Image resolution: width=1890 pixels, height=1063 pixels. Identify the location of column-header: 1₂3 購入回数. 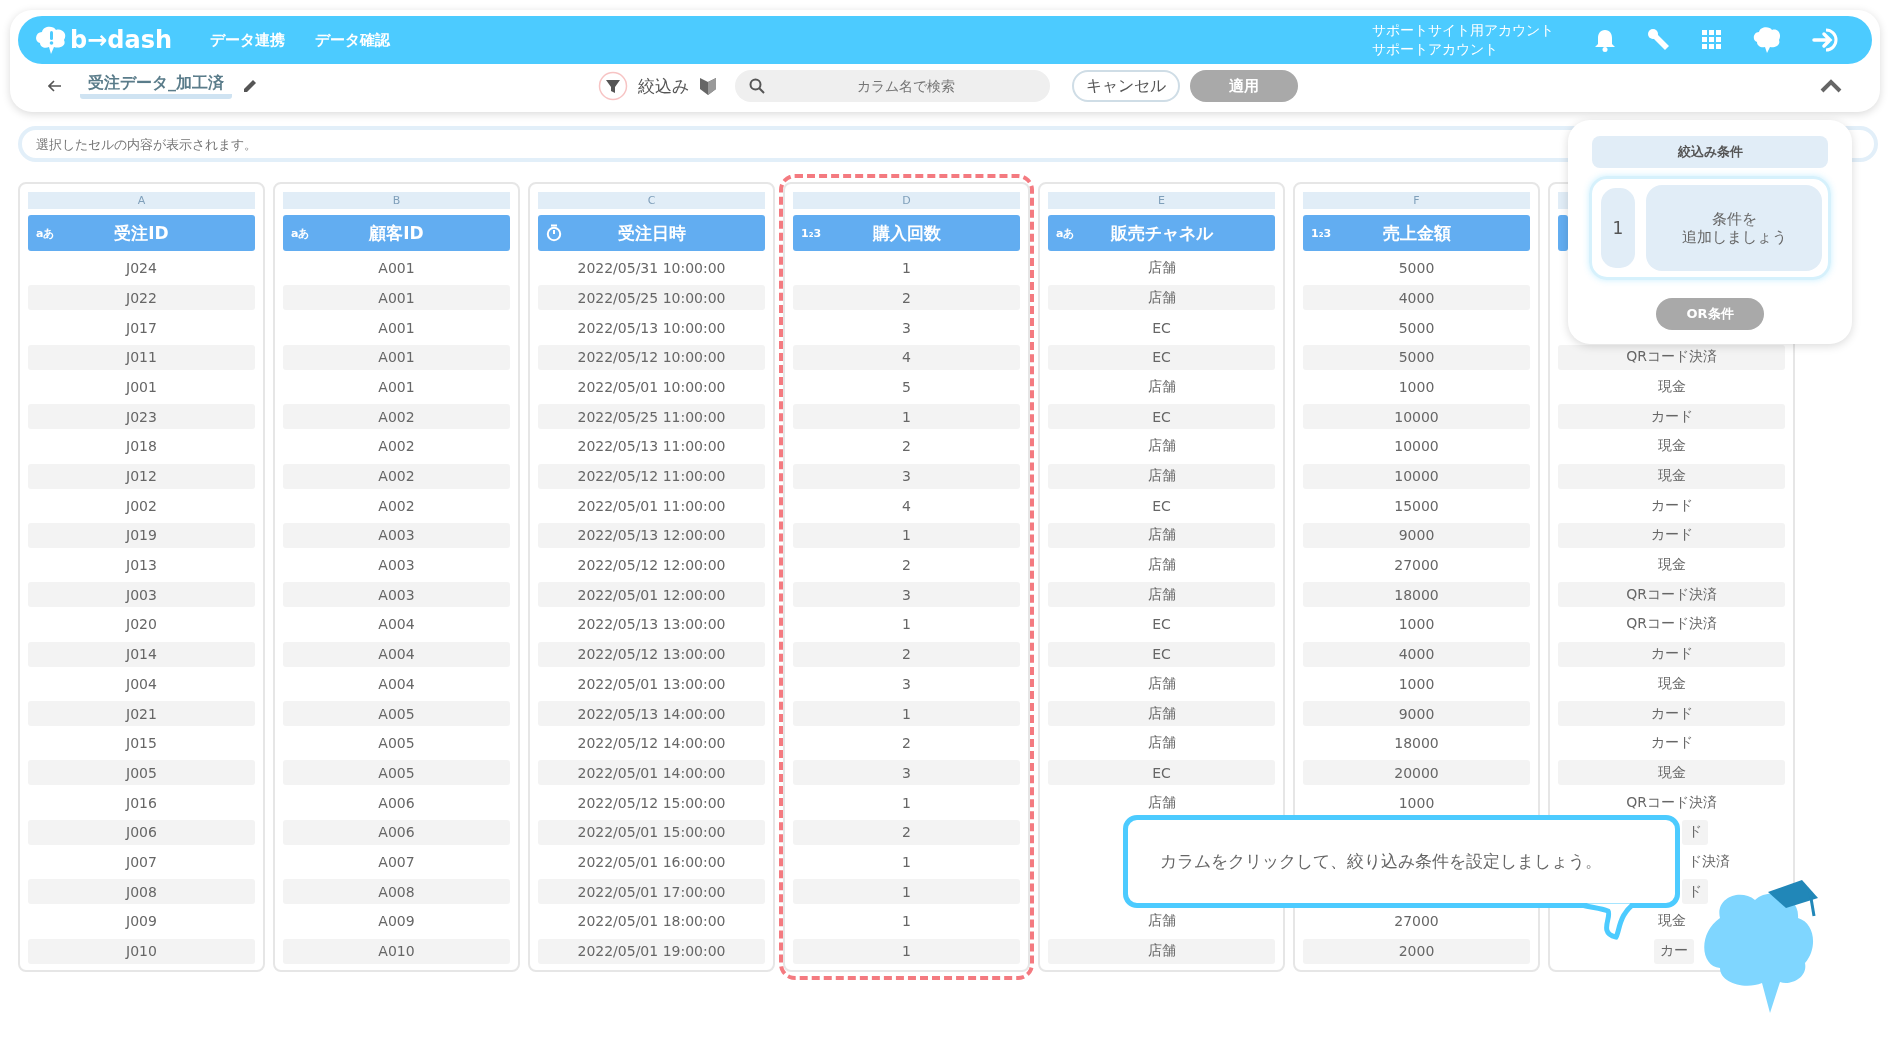
(906, 233).